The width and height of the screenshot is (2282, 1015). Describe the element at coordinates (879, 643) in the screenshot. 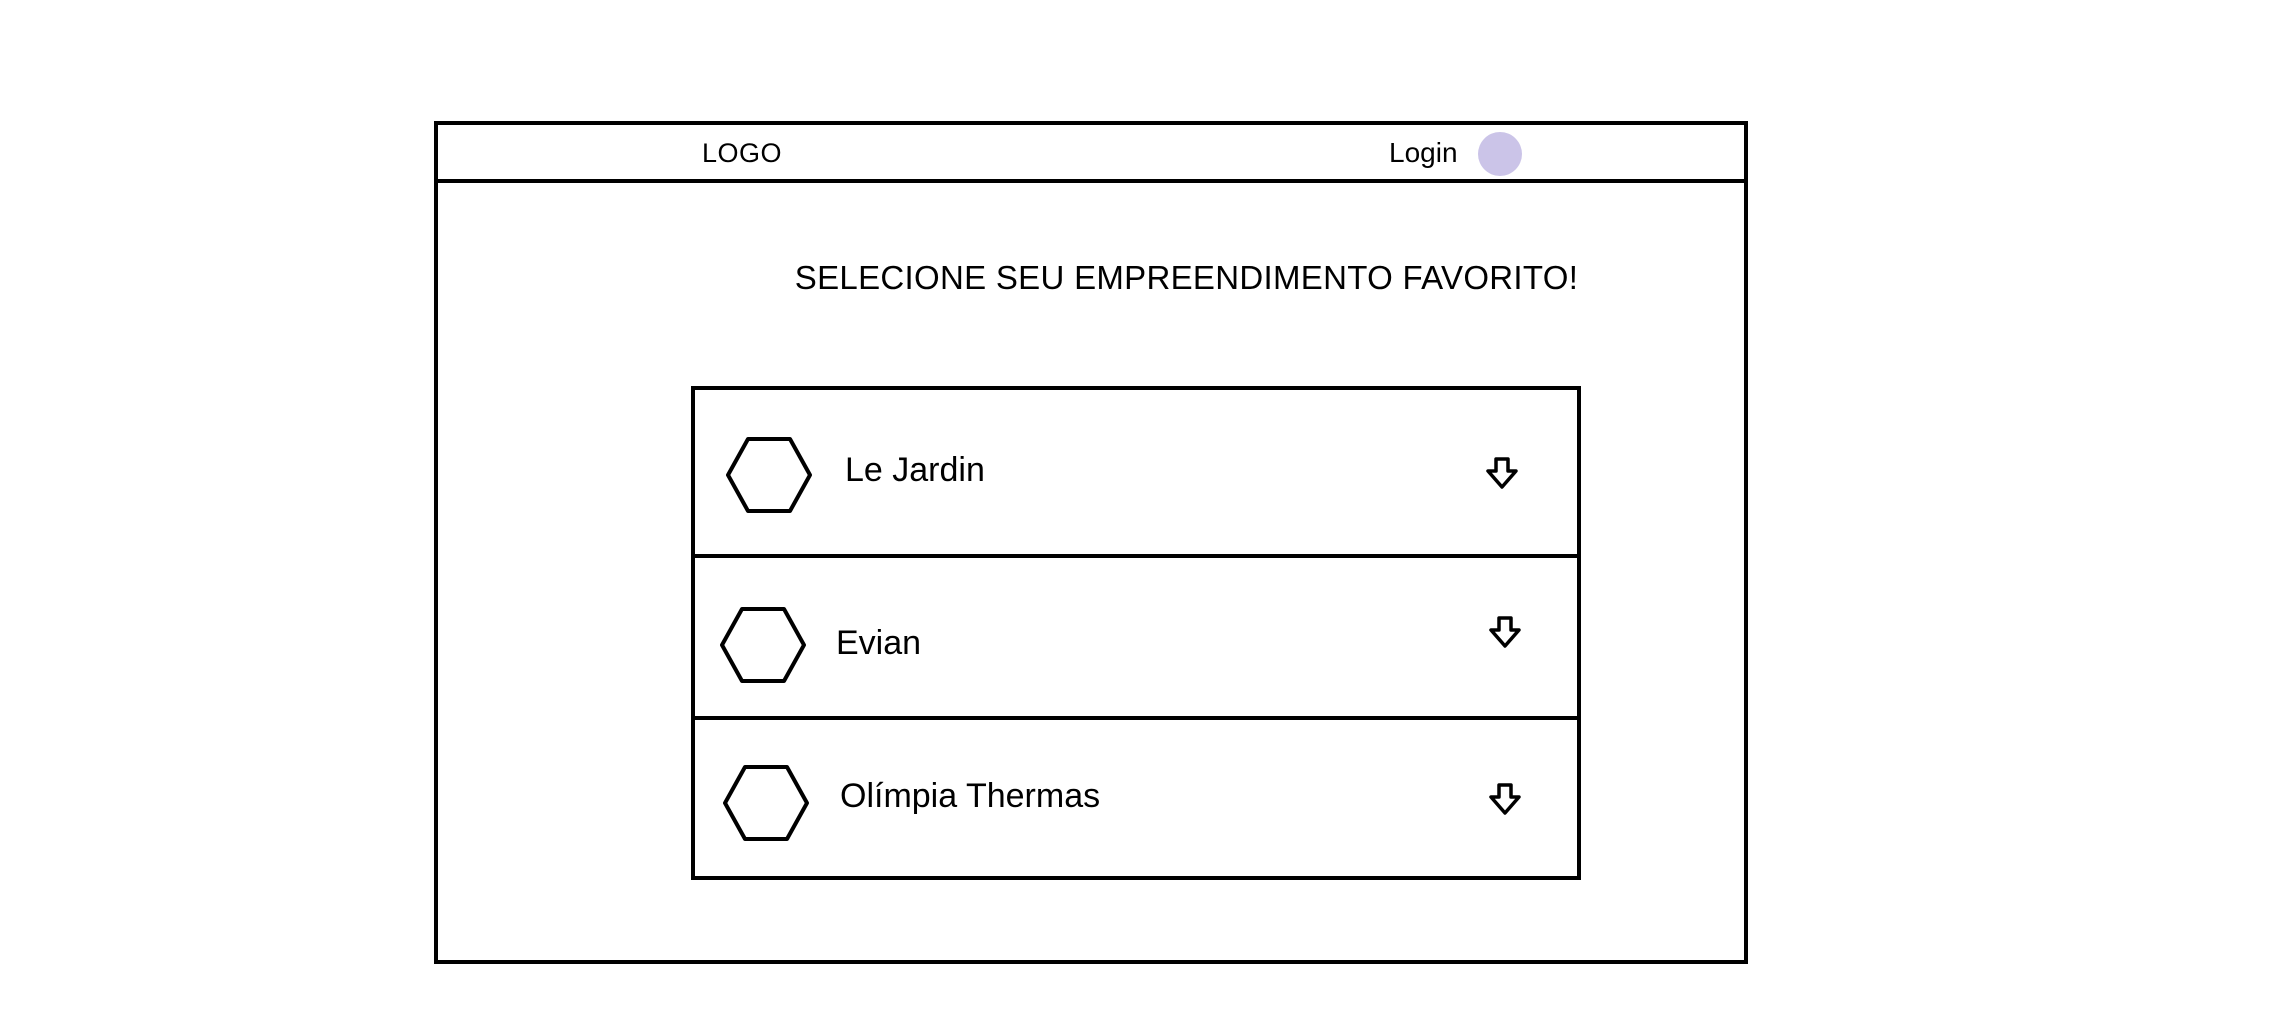

I see `list-item-label: Evian` at that location.